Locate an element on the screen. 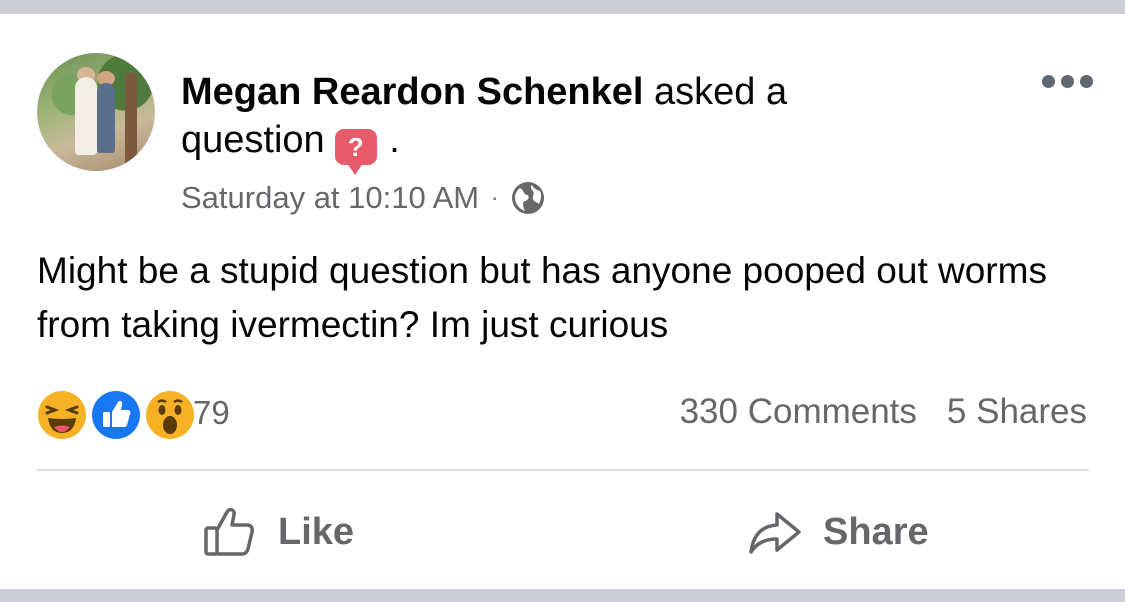 The height and width of the screenshot is (602, 1125). engagement-stats: 330 Comments 5 Shares is located at coordinates (883, 412).